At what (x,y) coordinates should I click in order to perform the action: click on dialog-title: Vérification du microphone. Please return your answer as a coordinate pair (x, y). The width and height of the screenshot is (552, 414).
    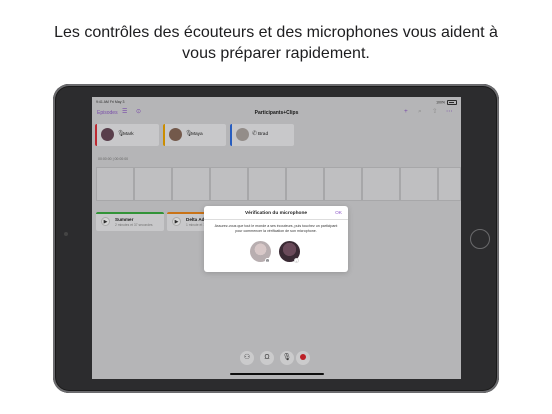
    Looking at the image, I should click on (276, 213).